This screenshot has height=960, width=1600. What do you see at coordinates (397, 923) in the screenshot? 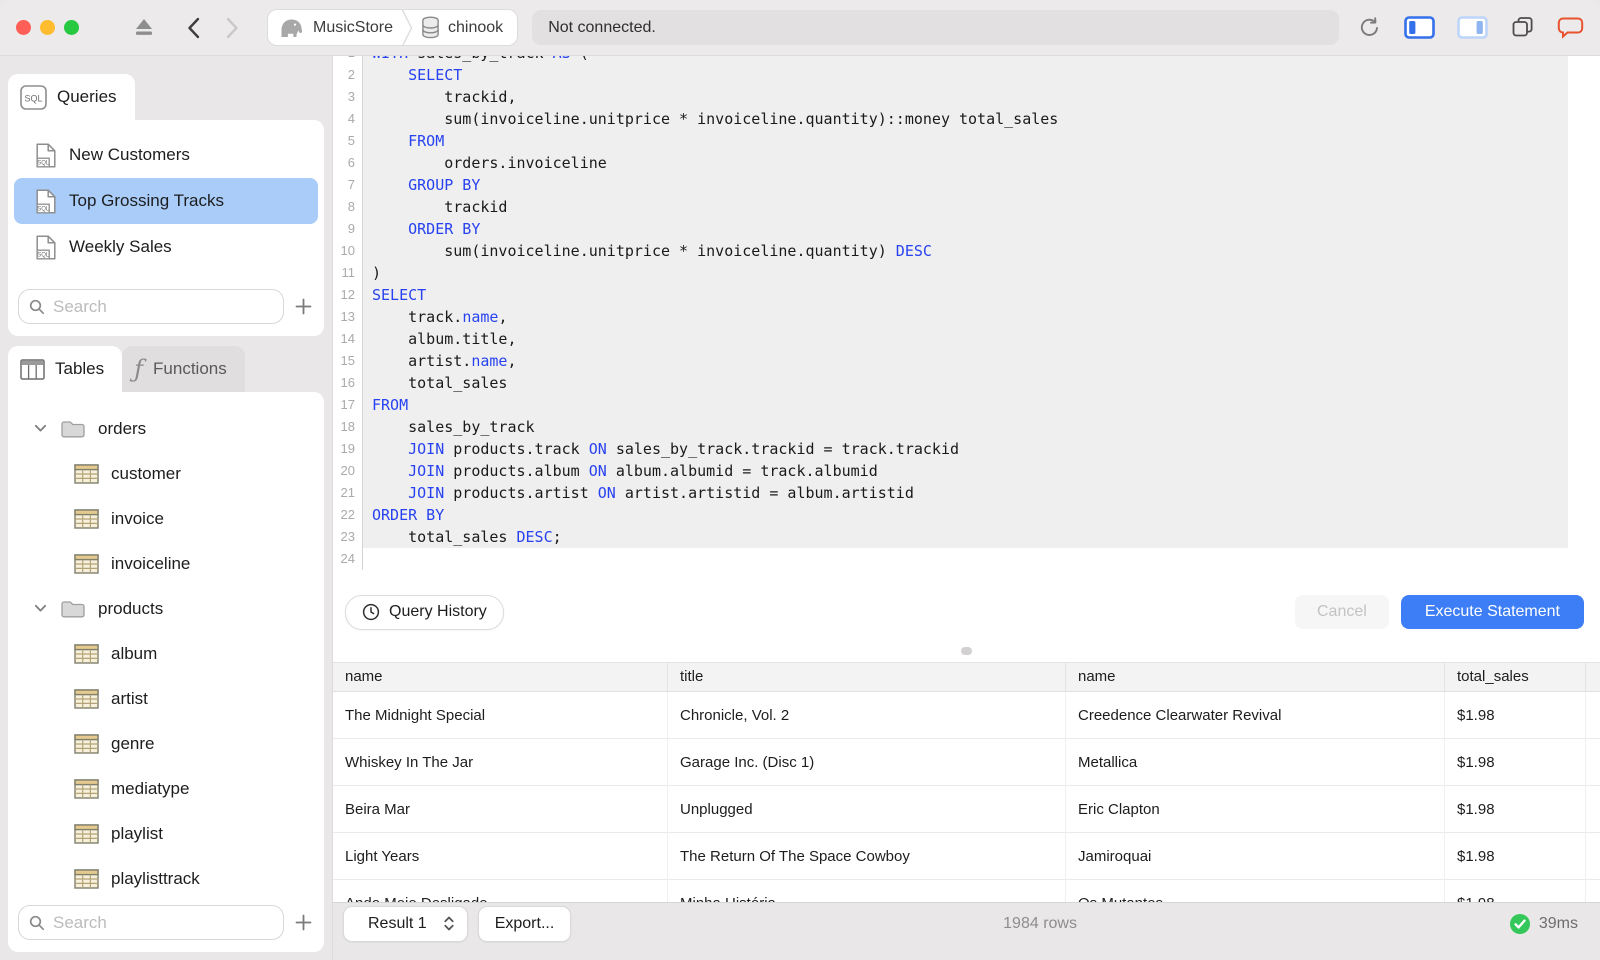
I see `result-selector-label: Result 1` at bounding box center [397, 923].